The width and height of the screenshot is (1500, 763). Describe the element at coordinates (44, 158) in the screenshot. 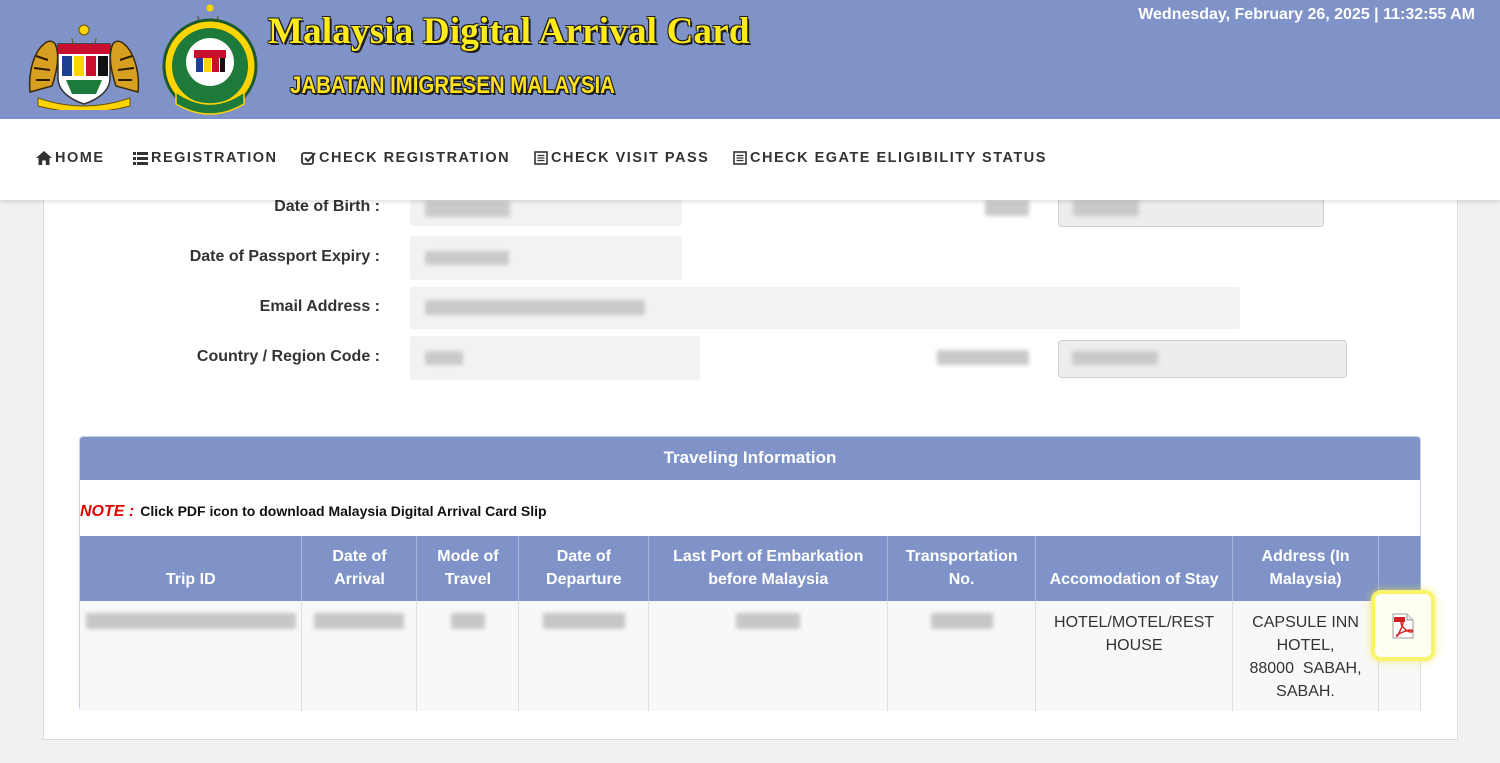

I see `home-icon` at that location.